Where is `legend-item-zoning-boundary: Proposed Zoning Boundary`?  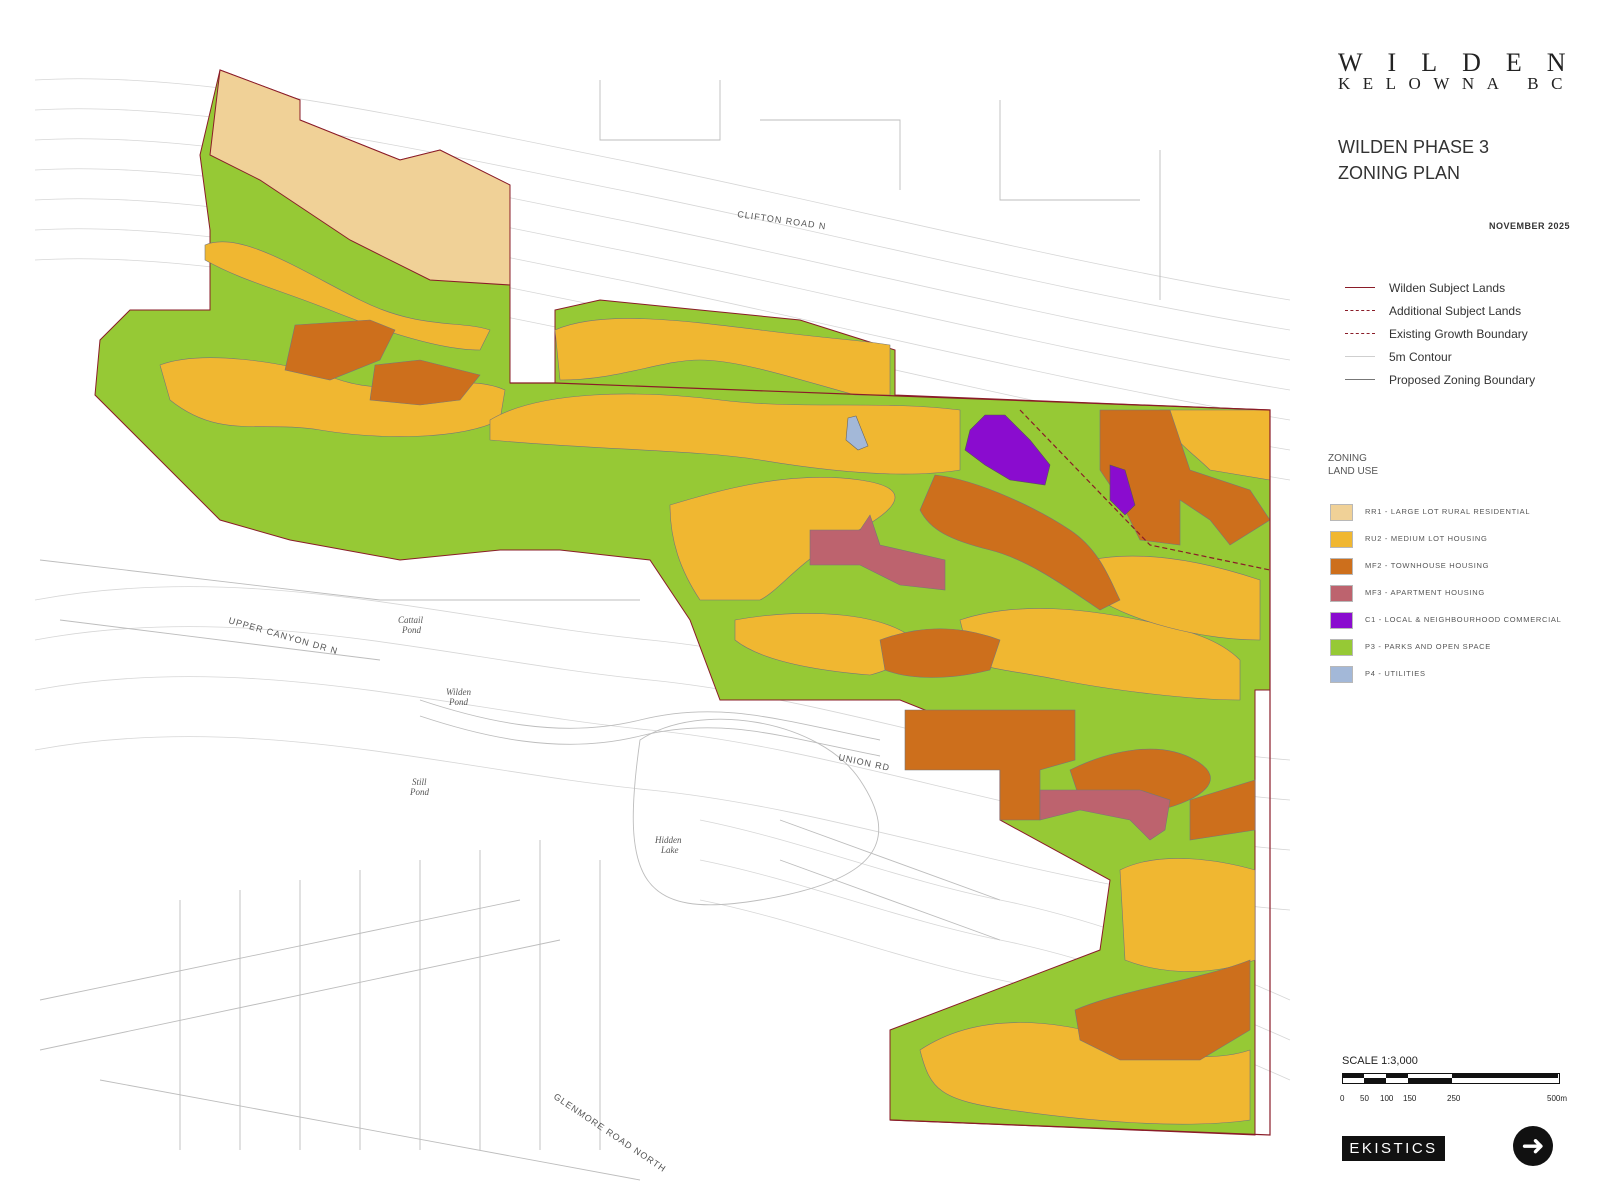 legend-item-zoning-boundary: Proposed Zoning Boundary is located at coordinates (1440, 379).